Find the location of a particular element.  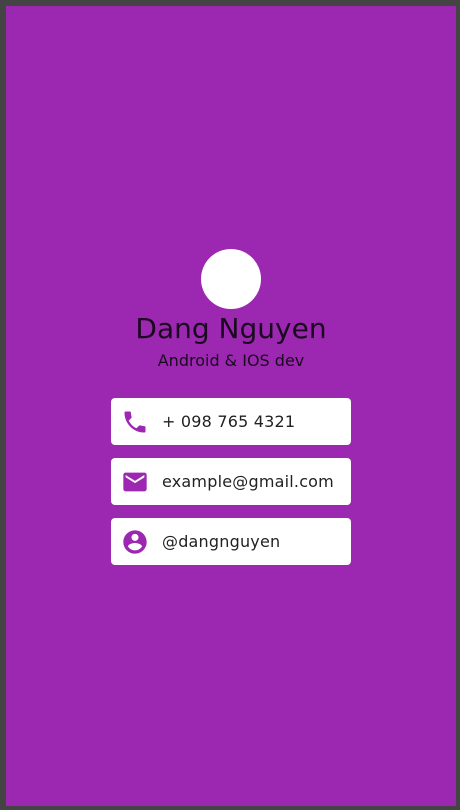

profile-title: Android & IOS dev is located at coordinates (231, 360).